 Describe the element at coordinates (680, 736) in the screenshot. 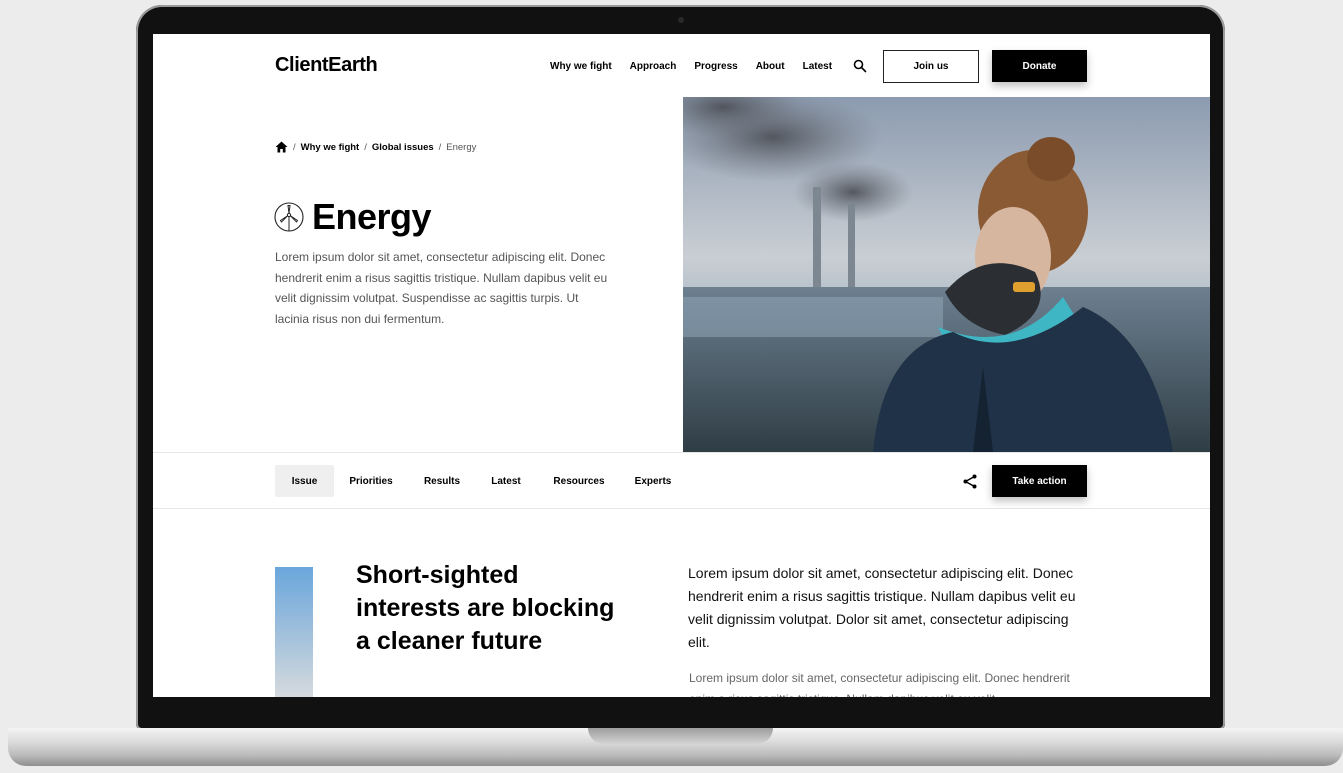

I see `laptop-notch` at that location.